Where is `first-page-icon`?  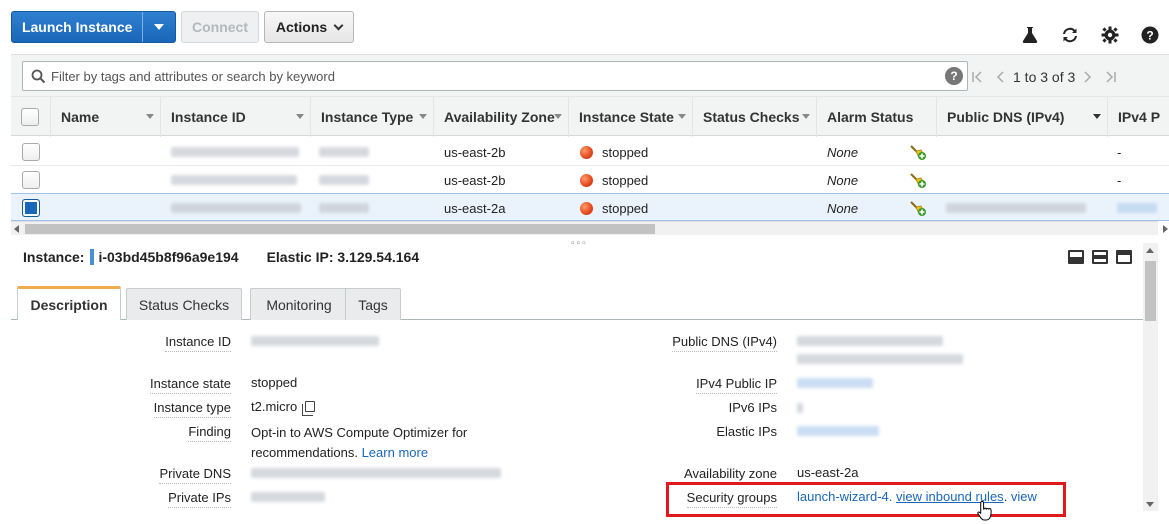
first-page-icon is located at coordinates (978, 77).